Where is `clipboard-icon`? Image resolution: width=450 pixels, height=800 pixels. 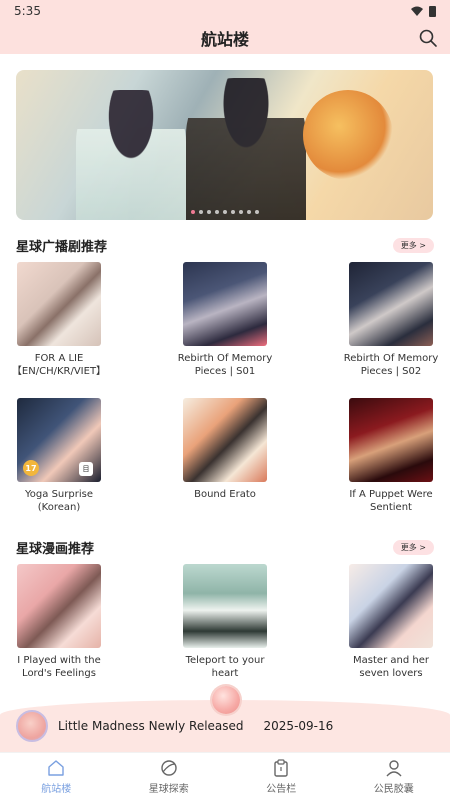 clipboard-icon is located at coordinates (281, 768).